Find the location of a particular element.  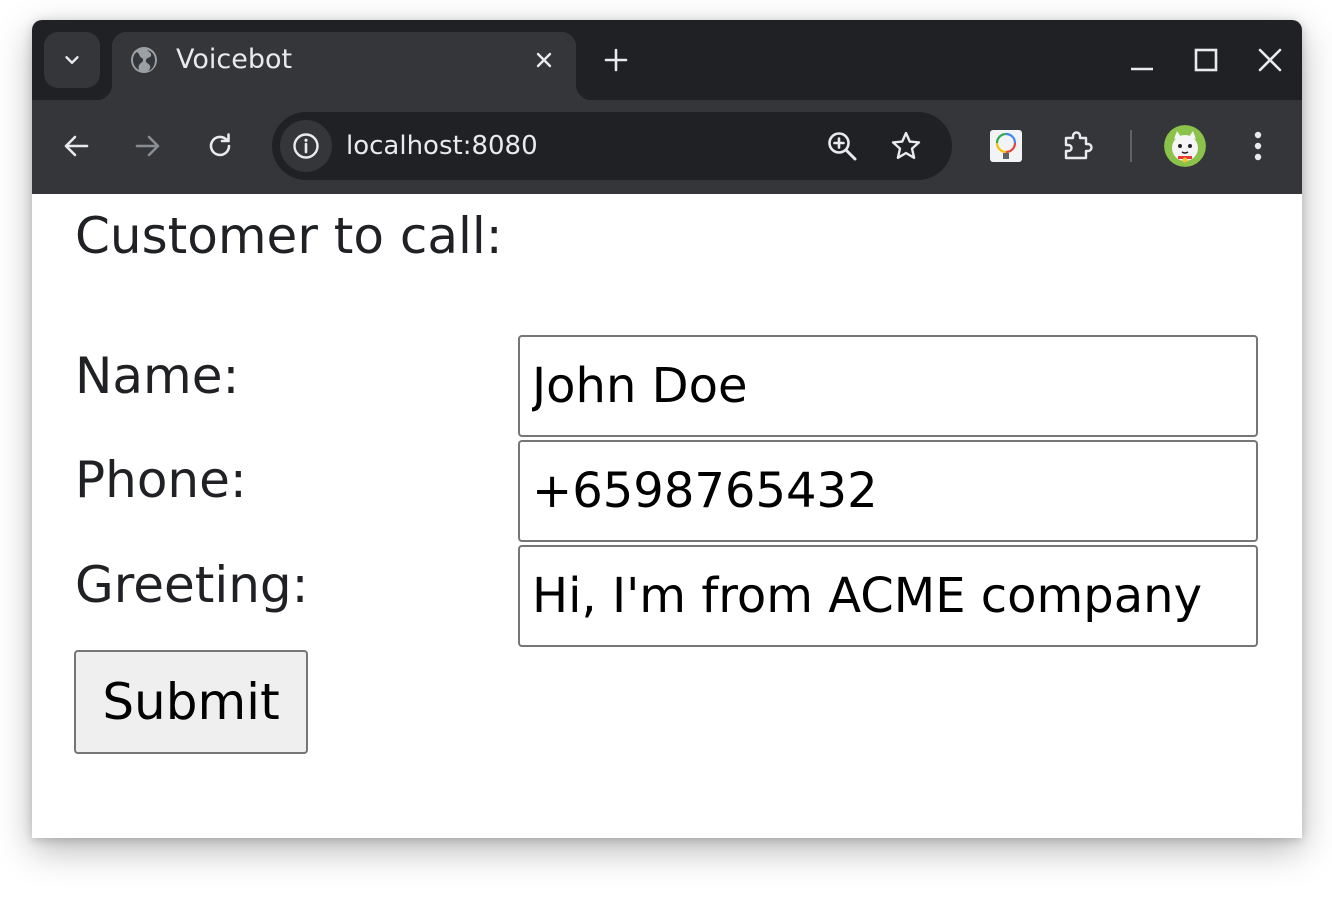

back-button is located at coordinates (76, 146).